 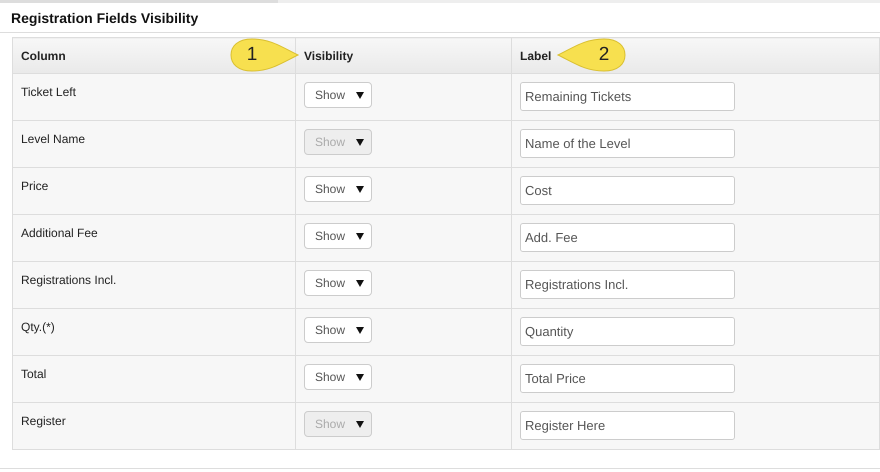 What do you see at coordinates (59, 233) in the screenshot?
I see `field-name: Additional Fee` at bounding box center [59, 233].